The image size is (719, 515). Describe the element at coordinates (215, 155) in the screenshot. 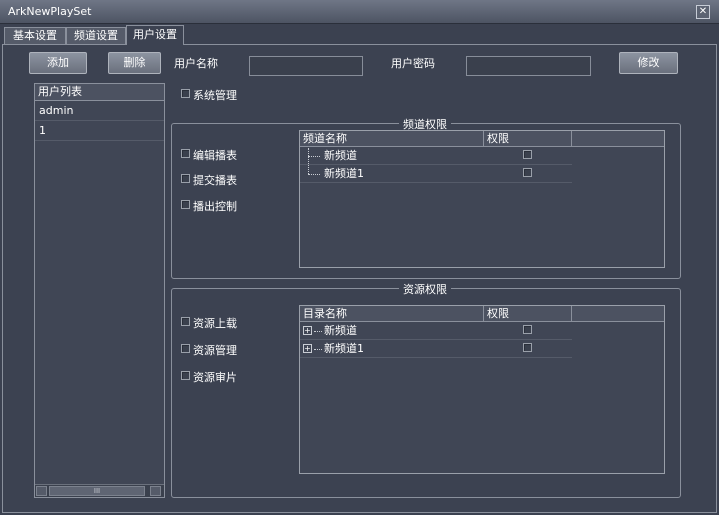

I see `edit-schedule-label: 编辑播表` at that location.